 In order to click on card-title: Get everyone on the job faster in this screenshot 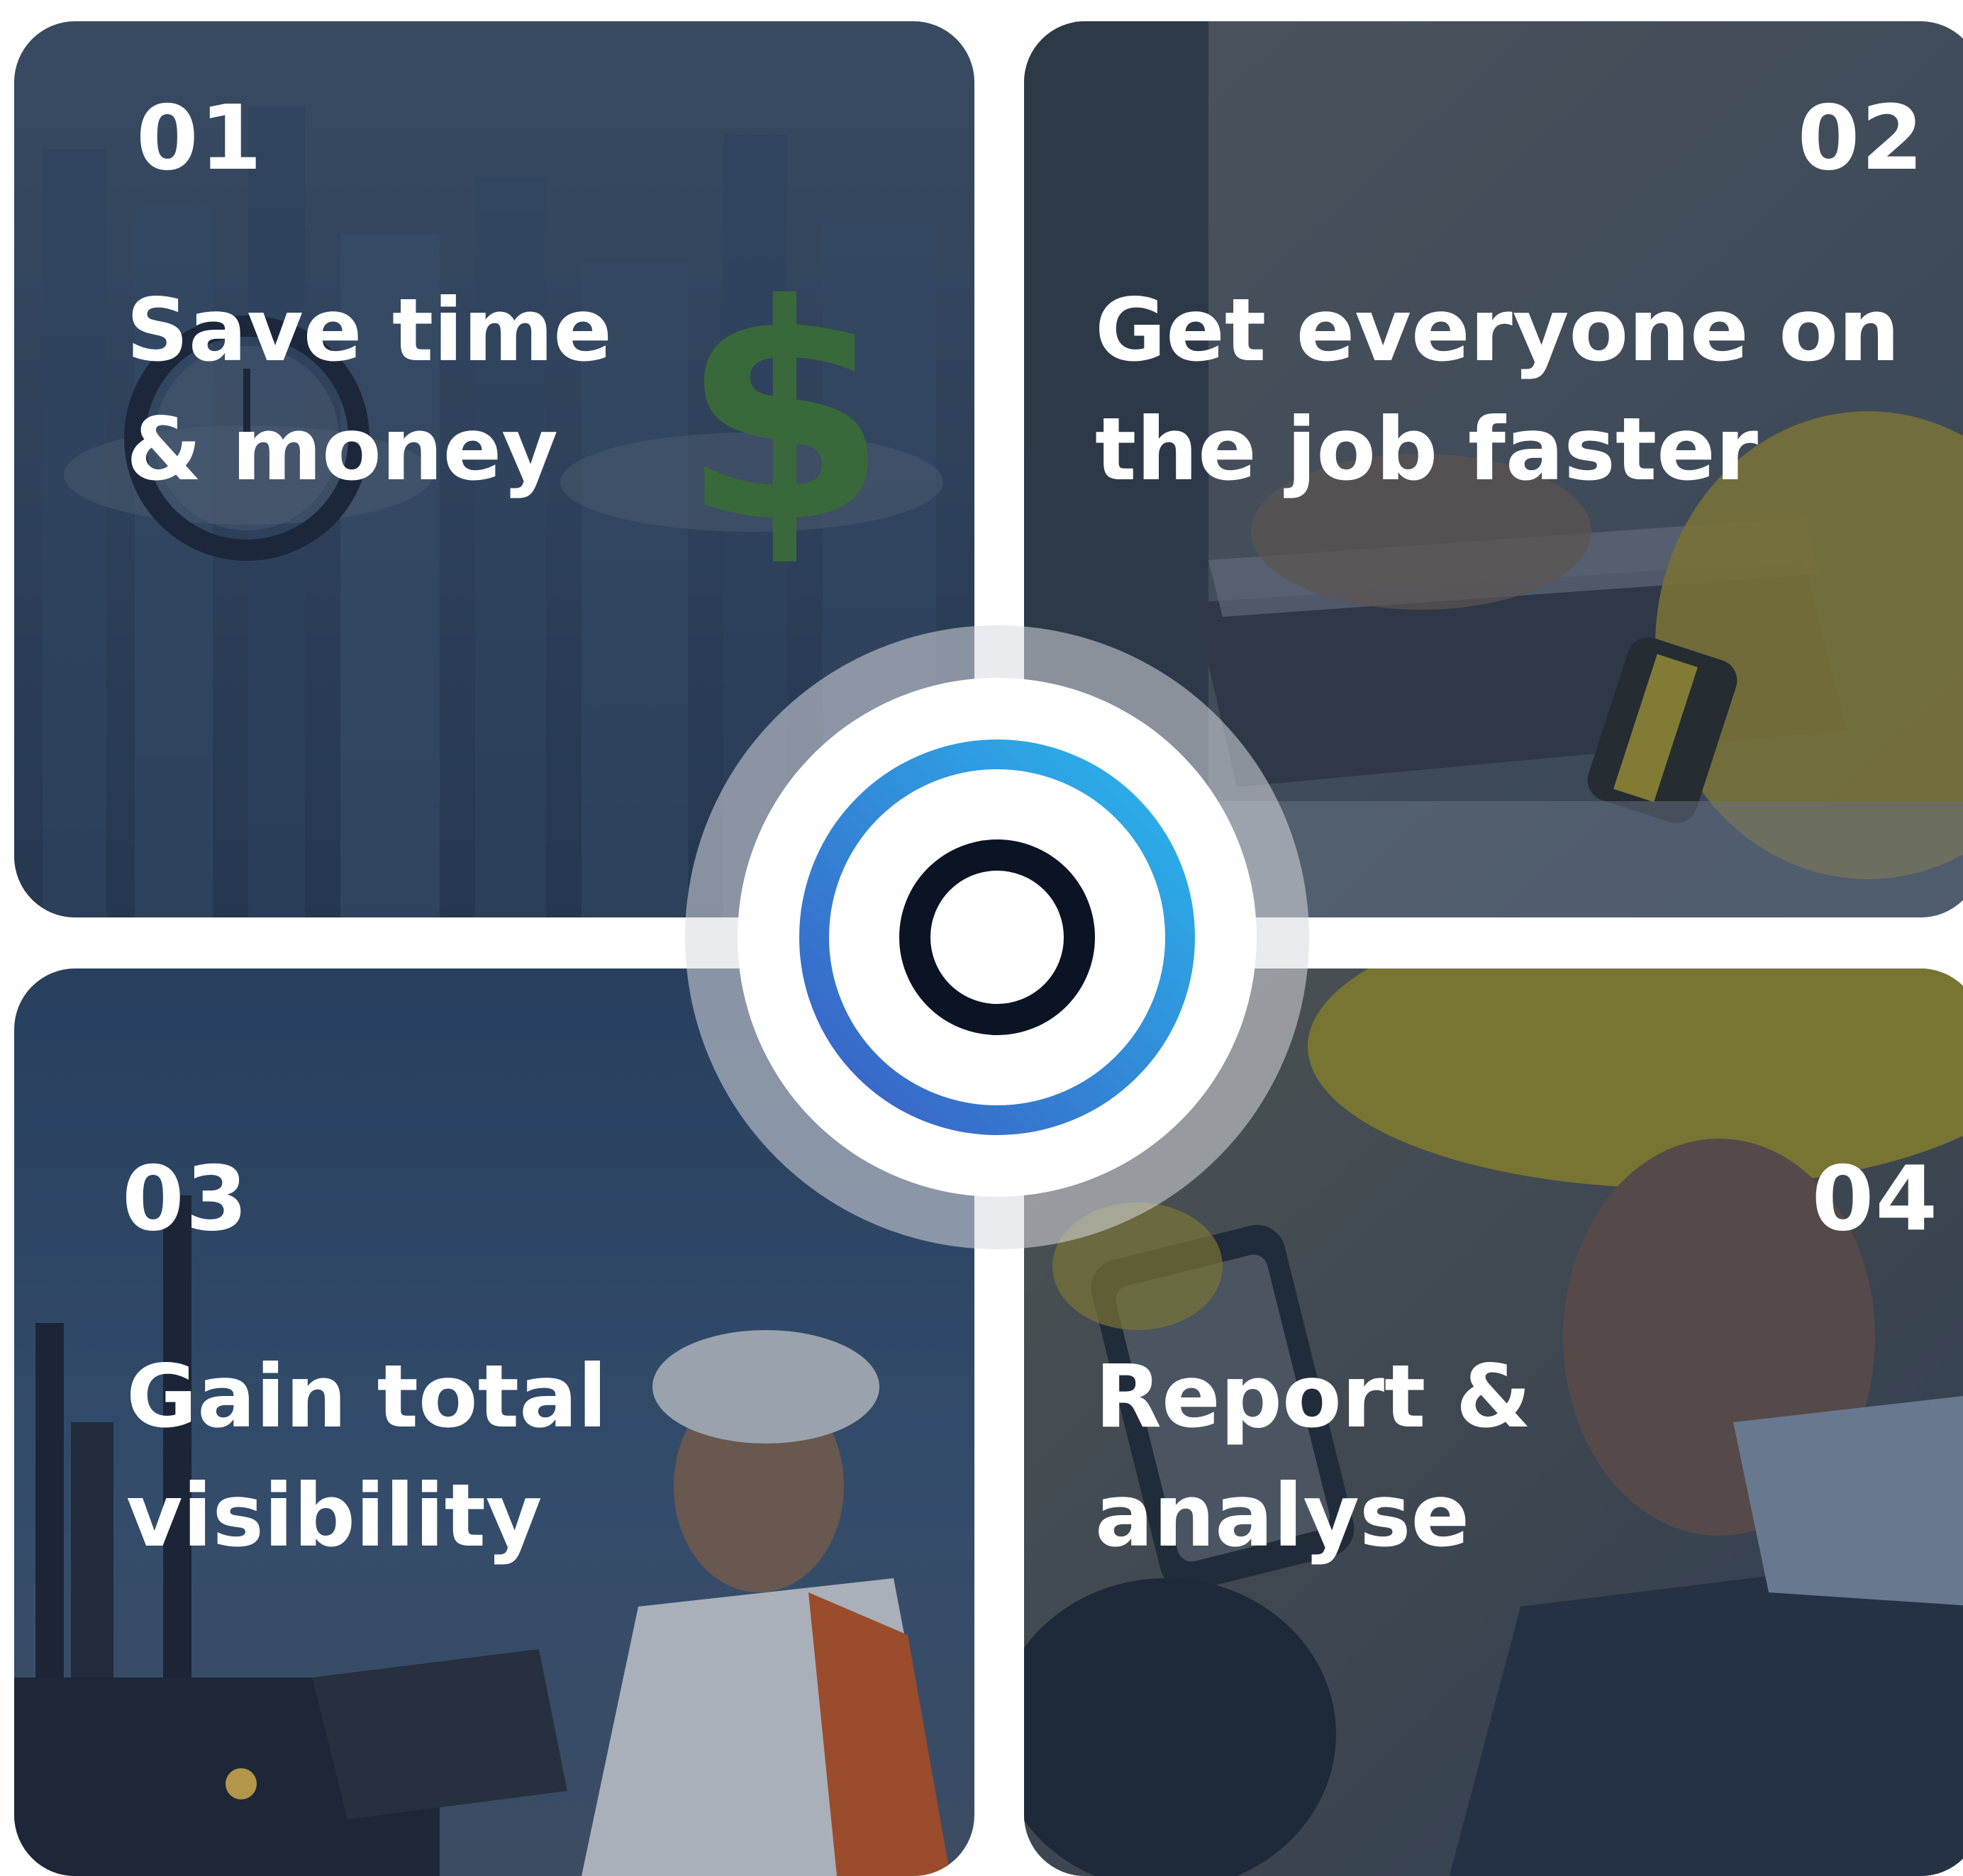, I will do `click(1497, 390)`.